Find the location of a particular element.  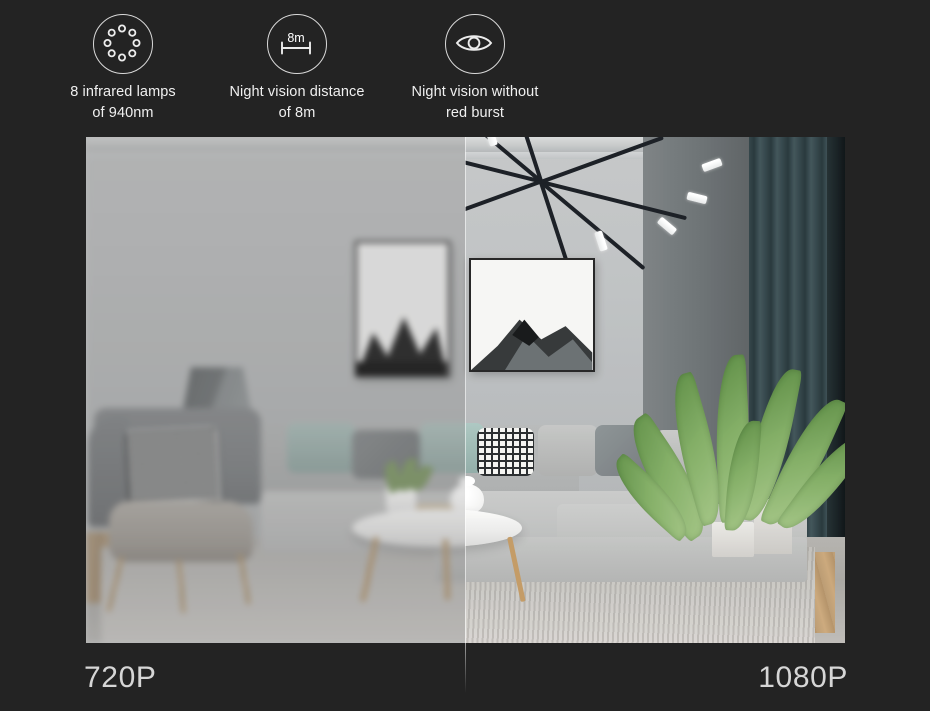

distance-icon-text: 8m is located at coordinates (295, 38).